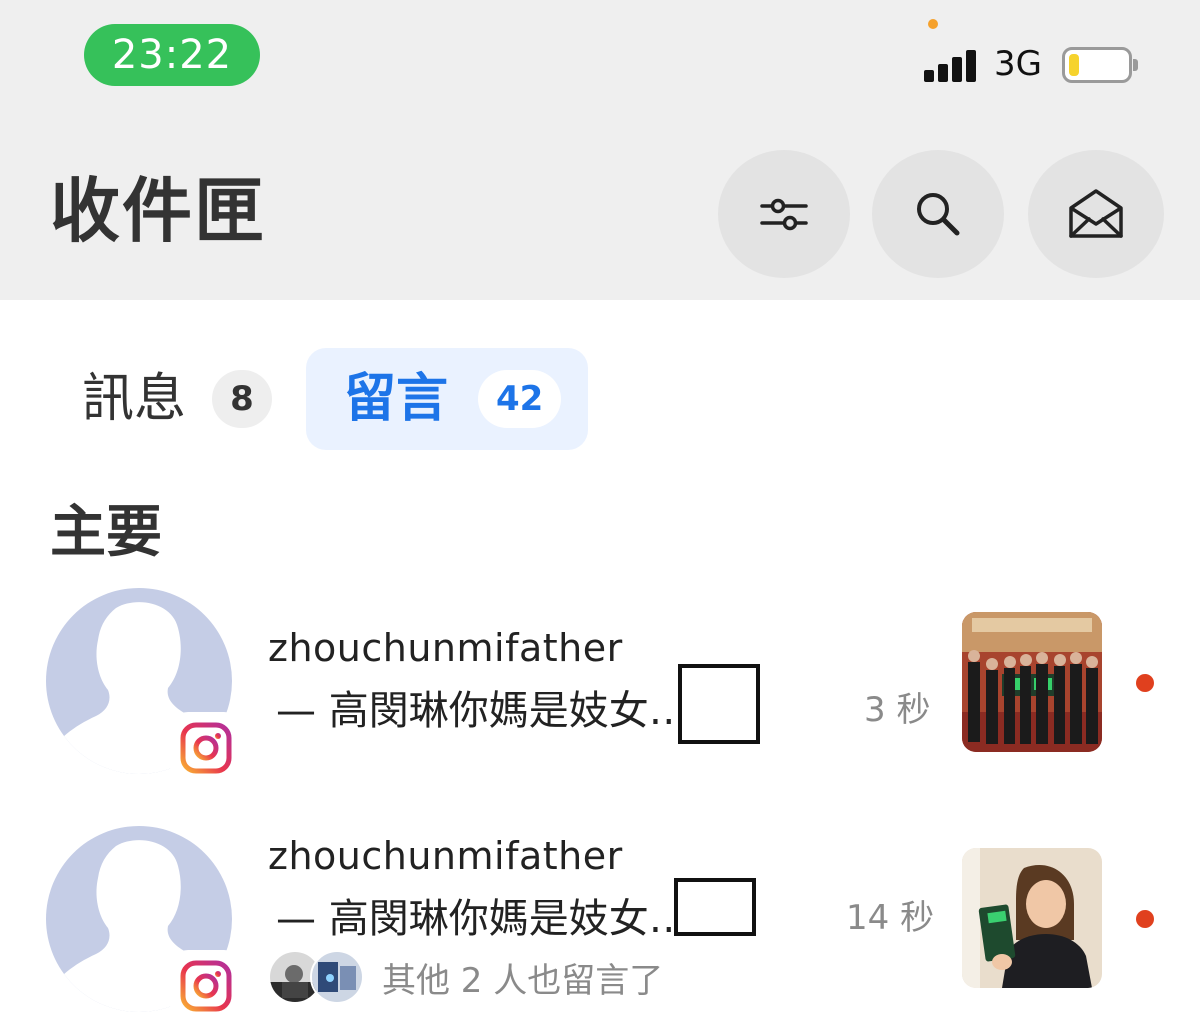  I want to click on status-time-pill: 23:22, so click(172, 55).